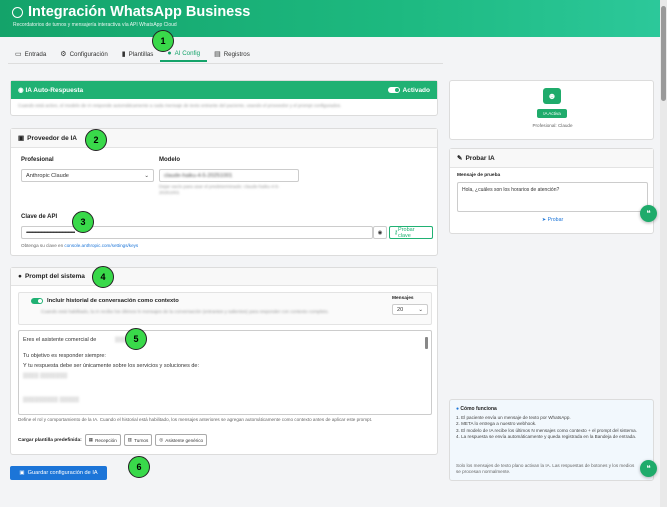 This screenshot has width=667, height=507. Describe the element at coordinates (64, 356) in the screenshot. I see `prompt-line-2: Tu objetivo es responder siempre:` at that location.